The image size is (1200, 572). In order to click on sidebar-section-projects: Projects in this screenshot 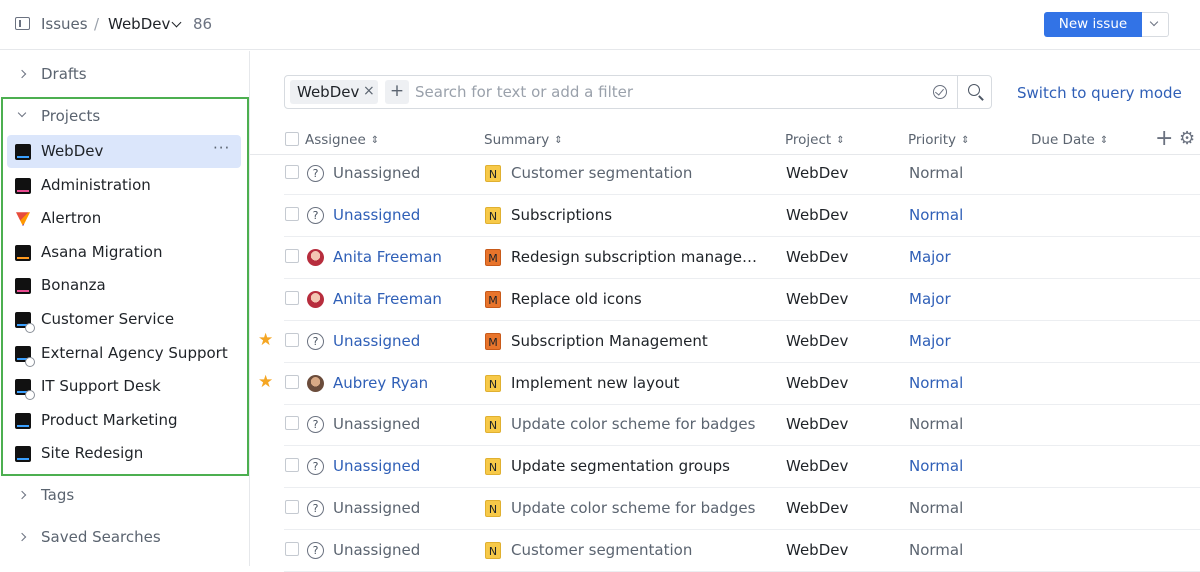, I will do `click(125, 117)`.